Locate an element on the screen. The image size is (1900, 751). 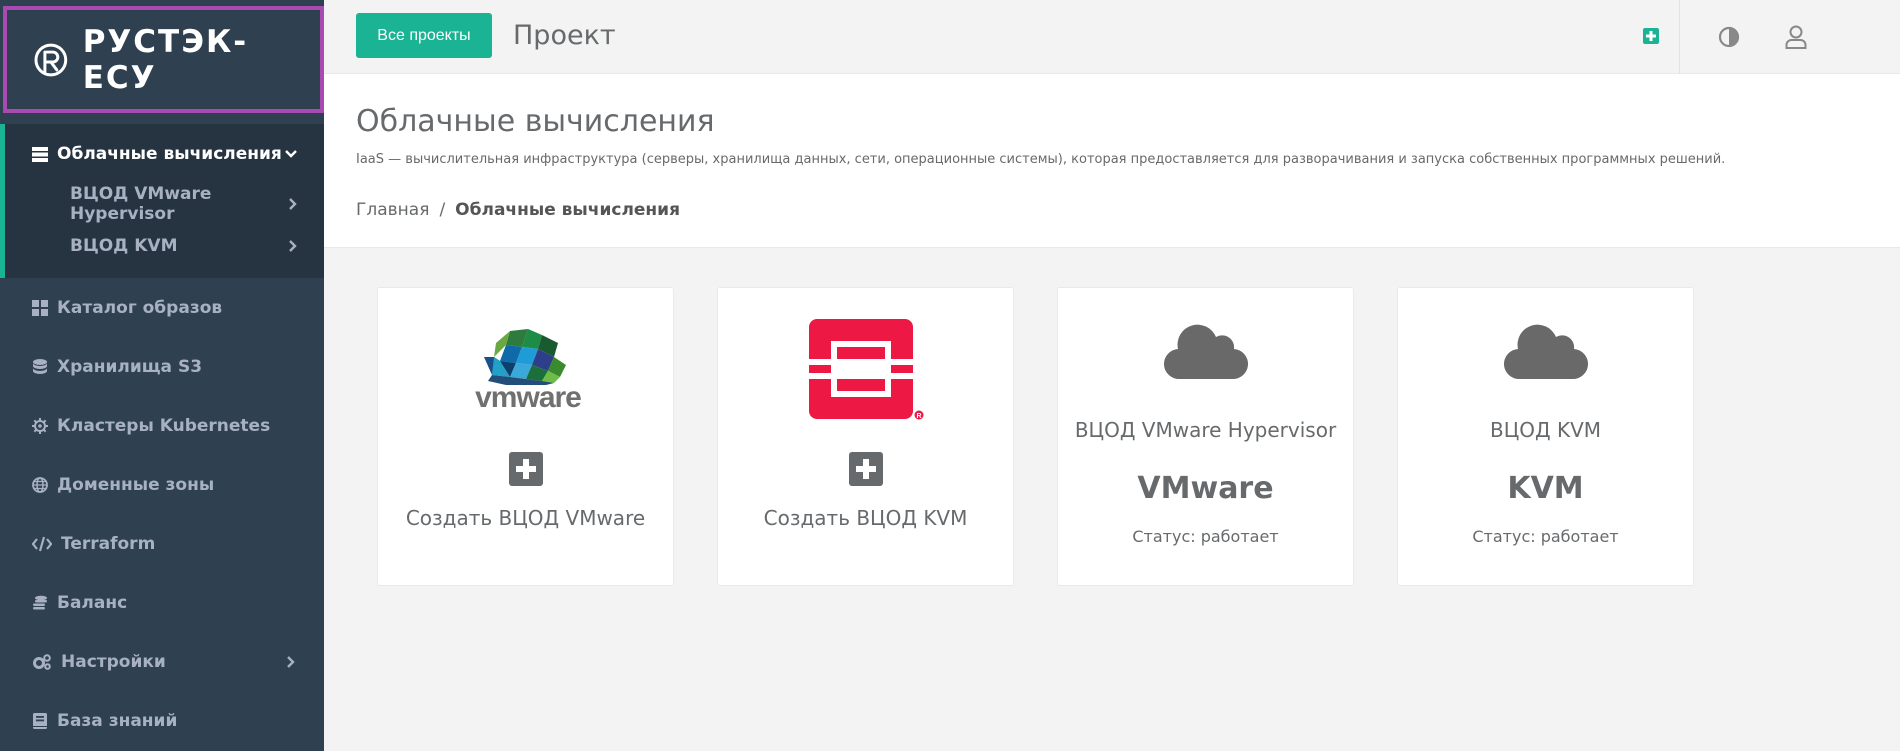
coins-icon is located at coordinates (40, 603).